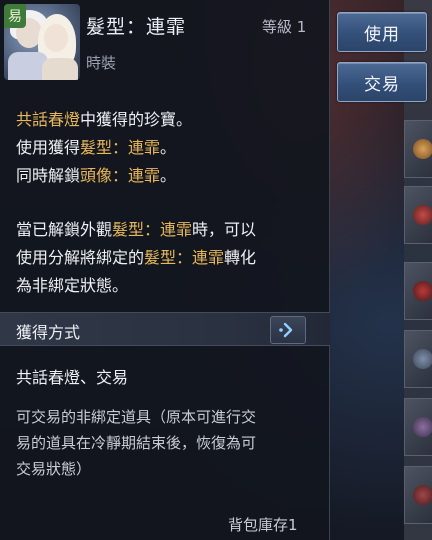  I want to click on description-text: 當已解鎖外觀, so click(64, 229).